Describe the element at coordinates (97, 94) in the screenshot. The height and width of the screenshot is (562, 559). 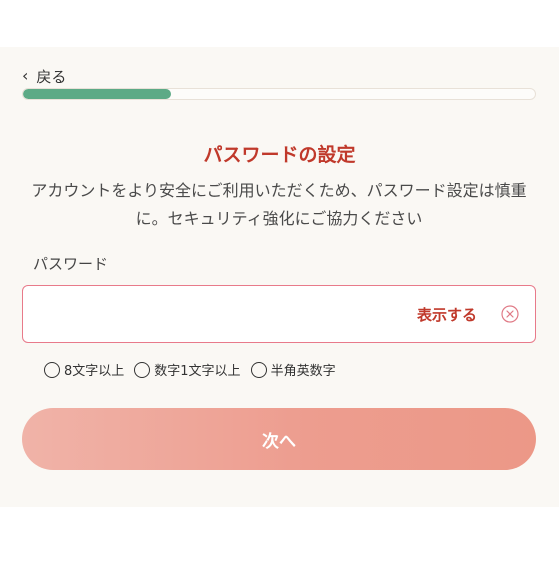
I see `progress-fill` at that location.